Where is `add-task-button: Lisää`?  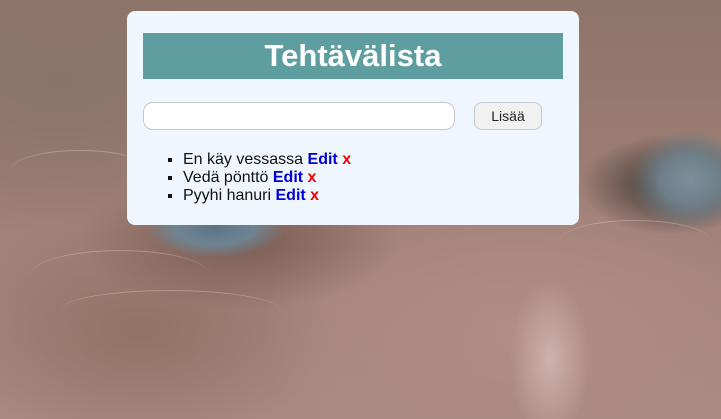
add-task-button: Lisää is located at coordinates (508, 116).